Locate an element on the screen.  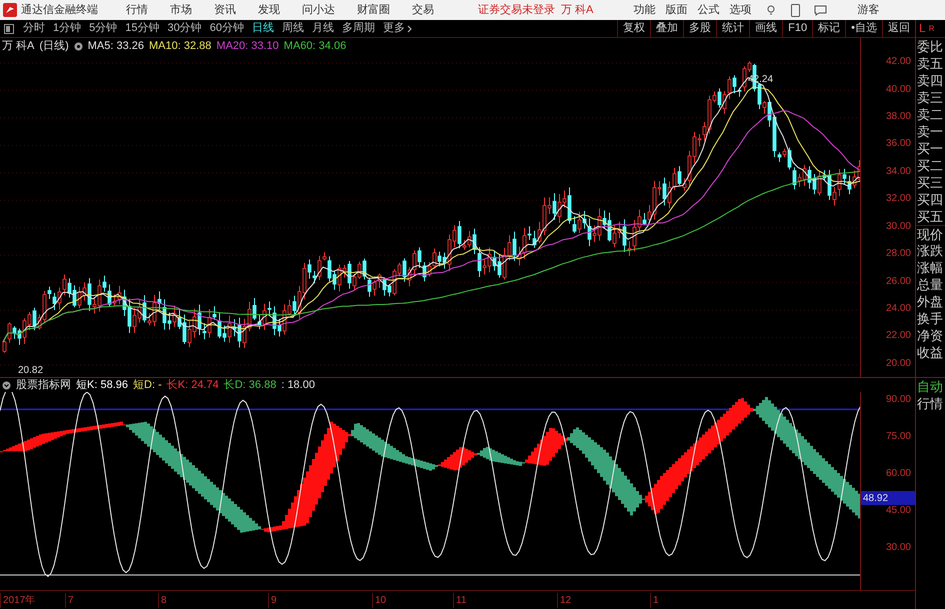
collapse-icon is located at coordinates (6, 385).